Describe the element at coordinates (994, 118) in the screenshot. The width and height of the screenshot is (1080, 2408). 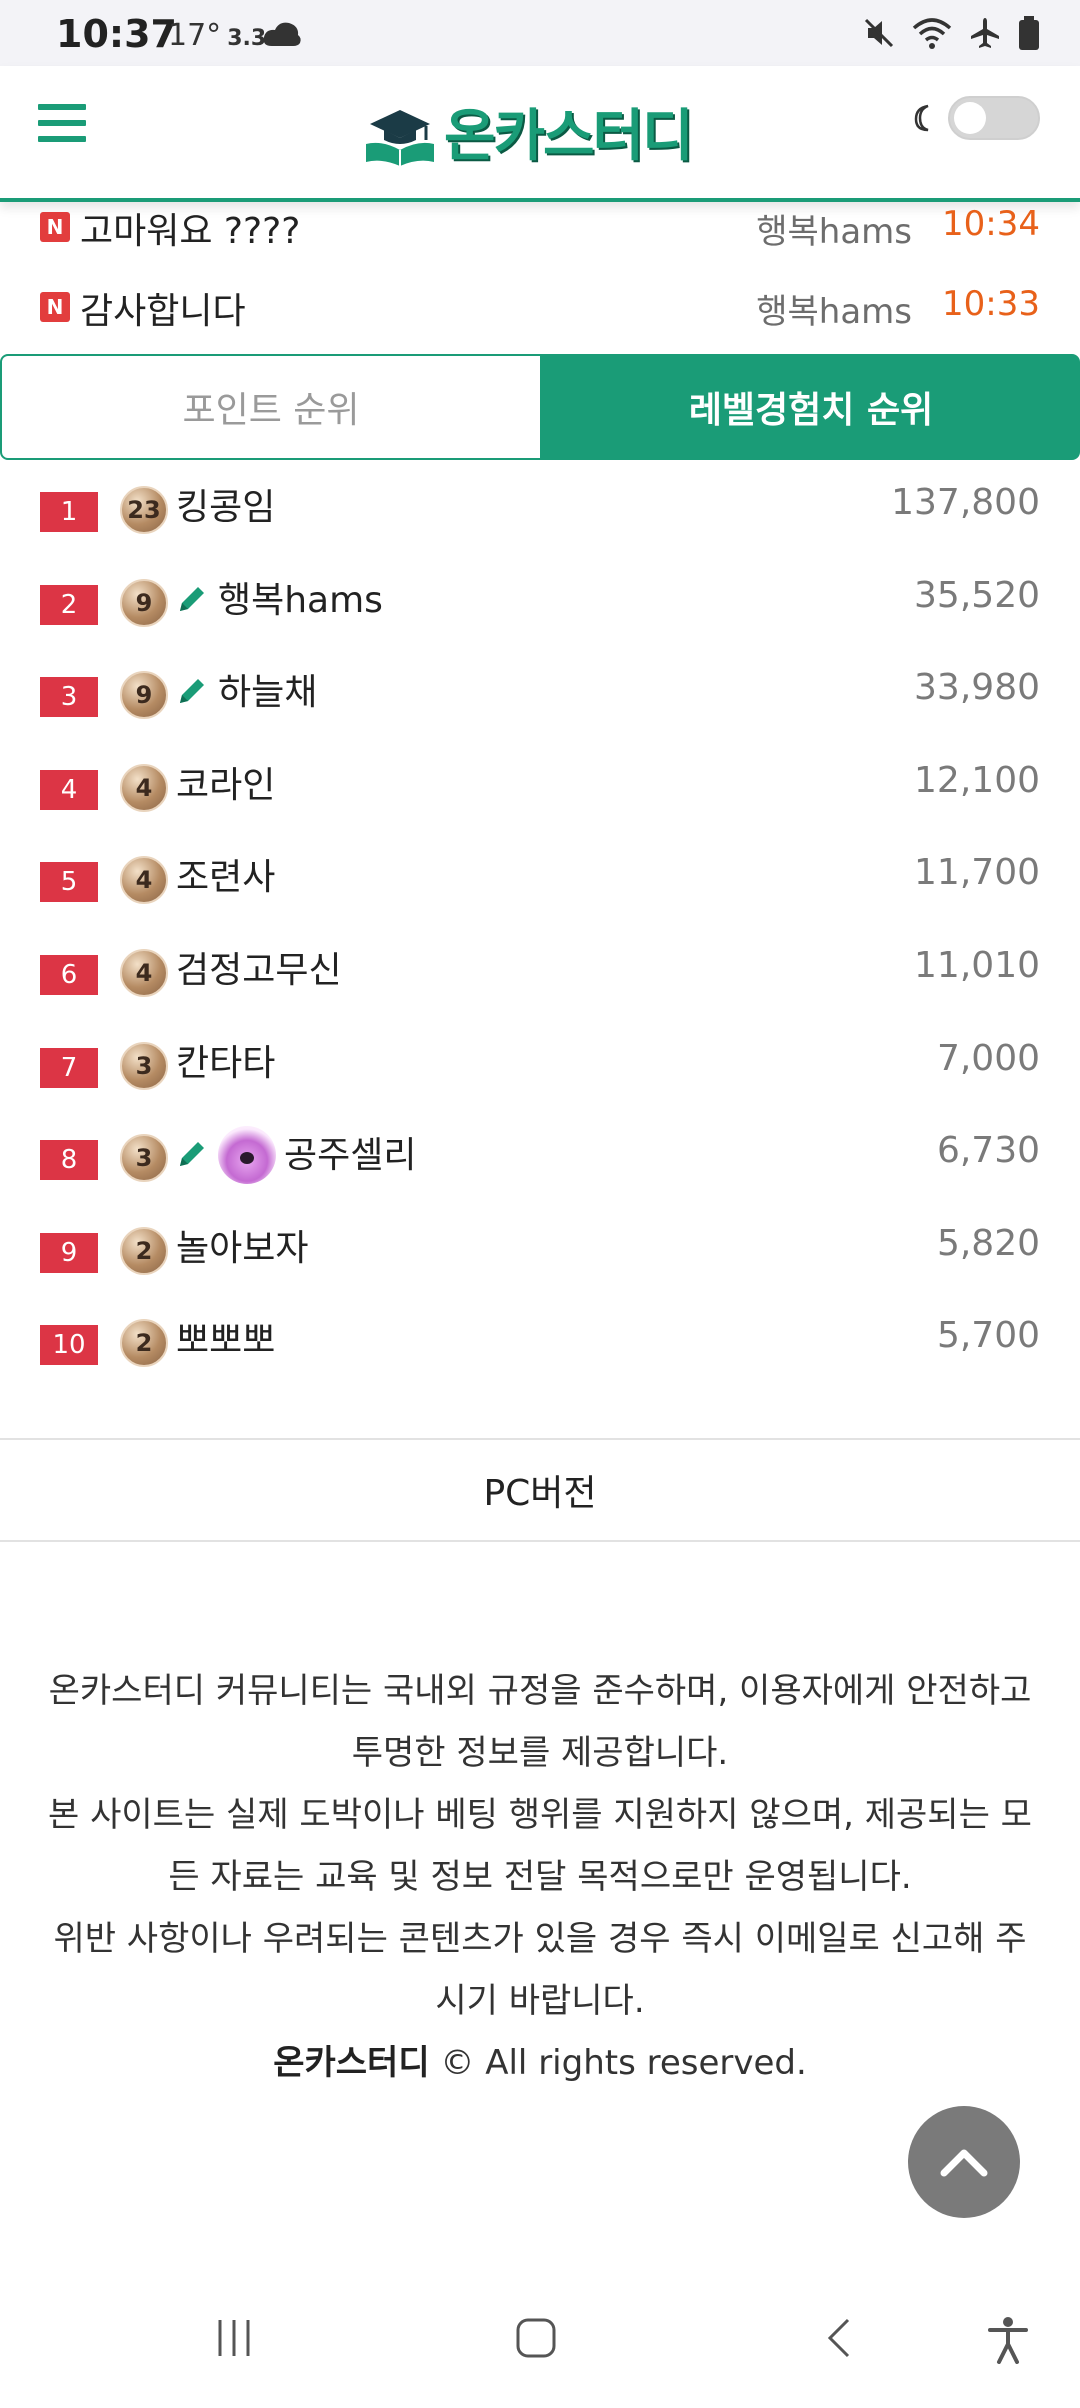
I see `dark-mode-switch` at that location.